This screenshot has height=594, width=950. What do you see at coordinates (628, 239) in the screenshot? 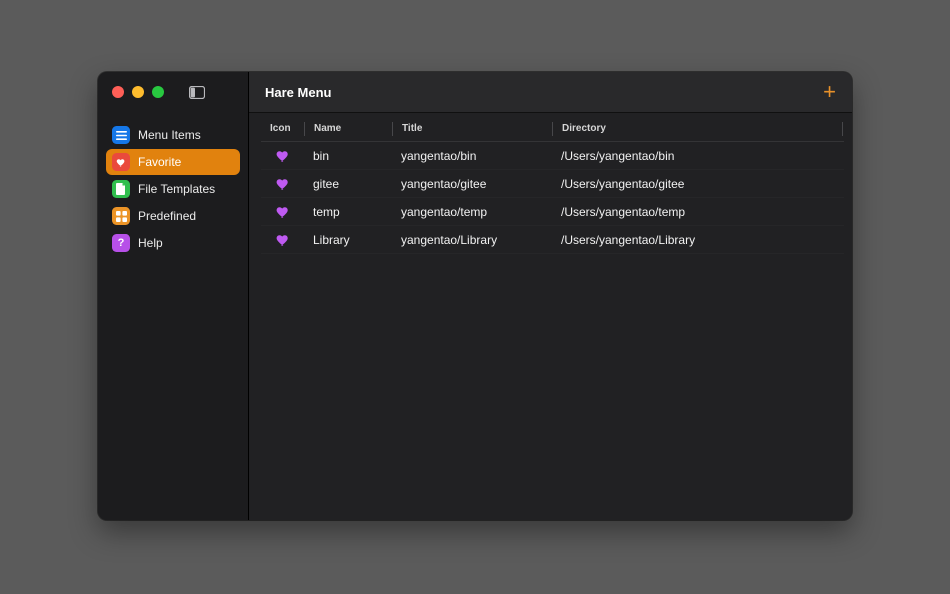
I see `row-directory: /Users/yangentao/Library` at bounding box center [628, 239].